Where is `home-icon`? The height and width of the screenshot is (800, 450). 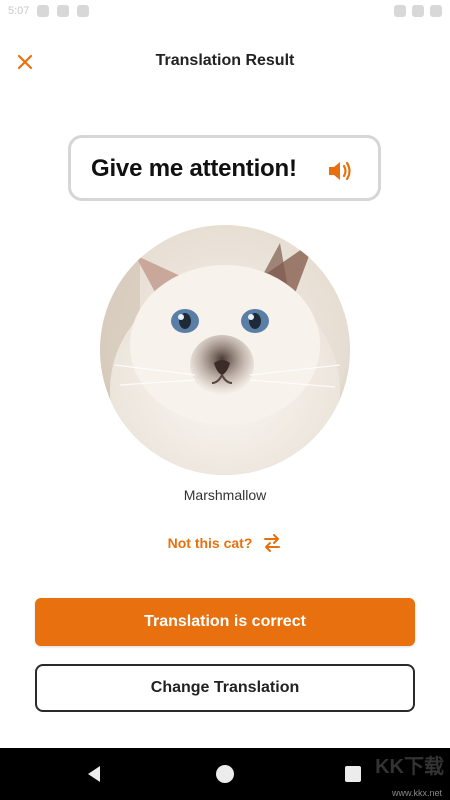
home-icon is located at coordinates (225, 774).